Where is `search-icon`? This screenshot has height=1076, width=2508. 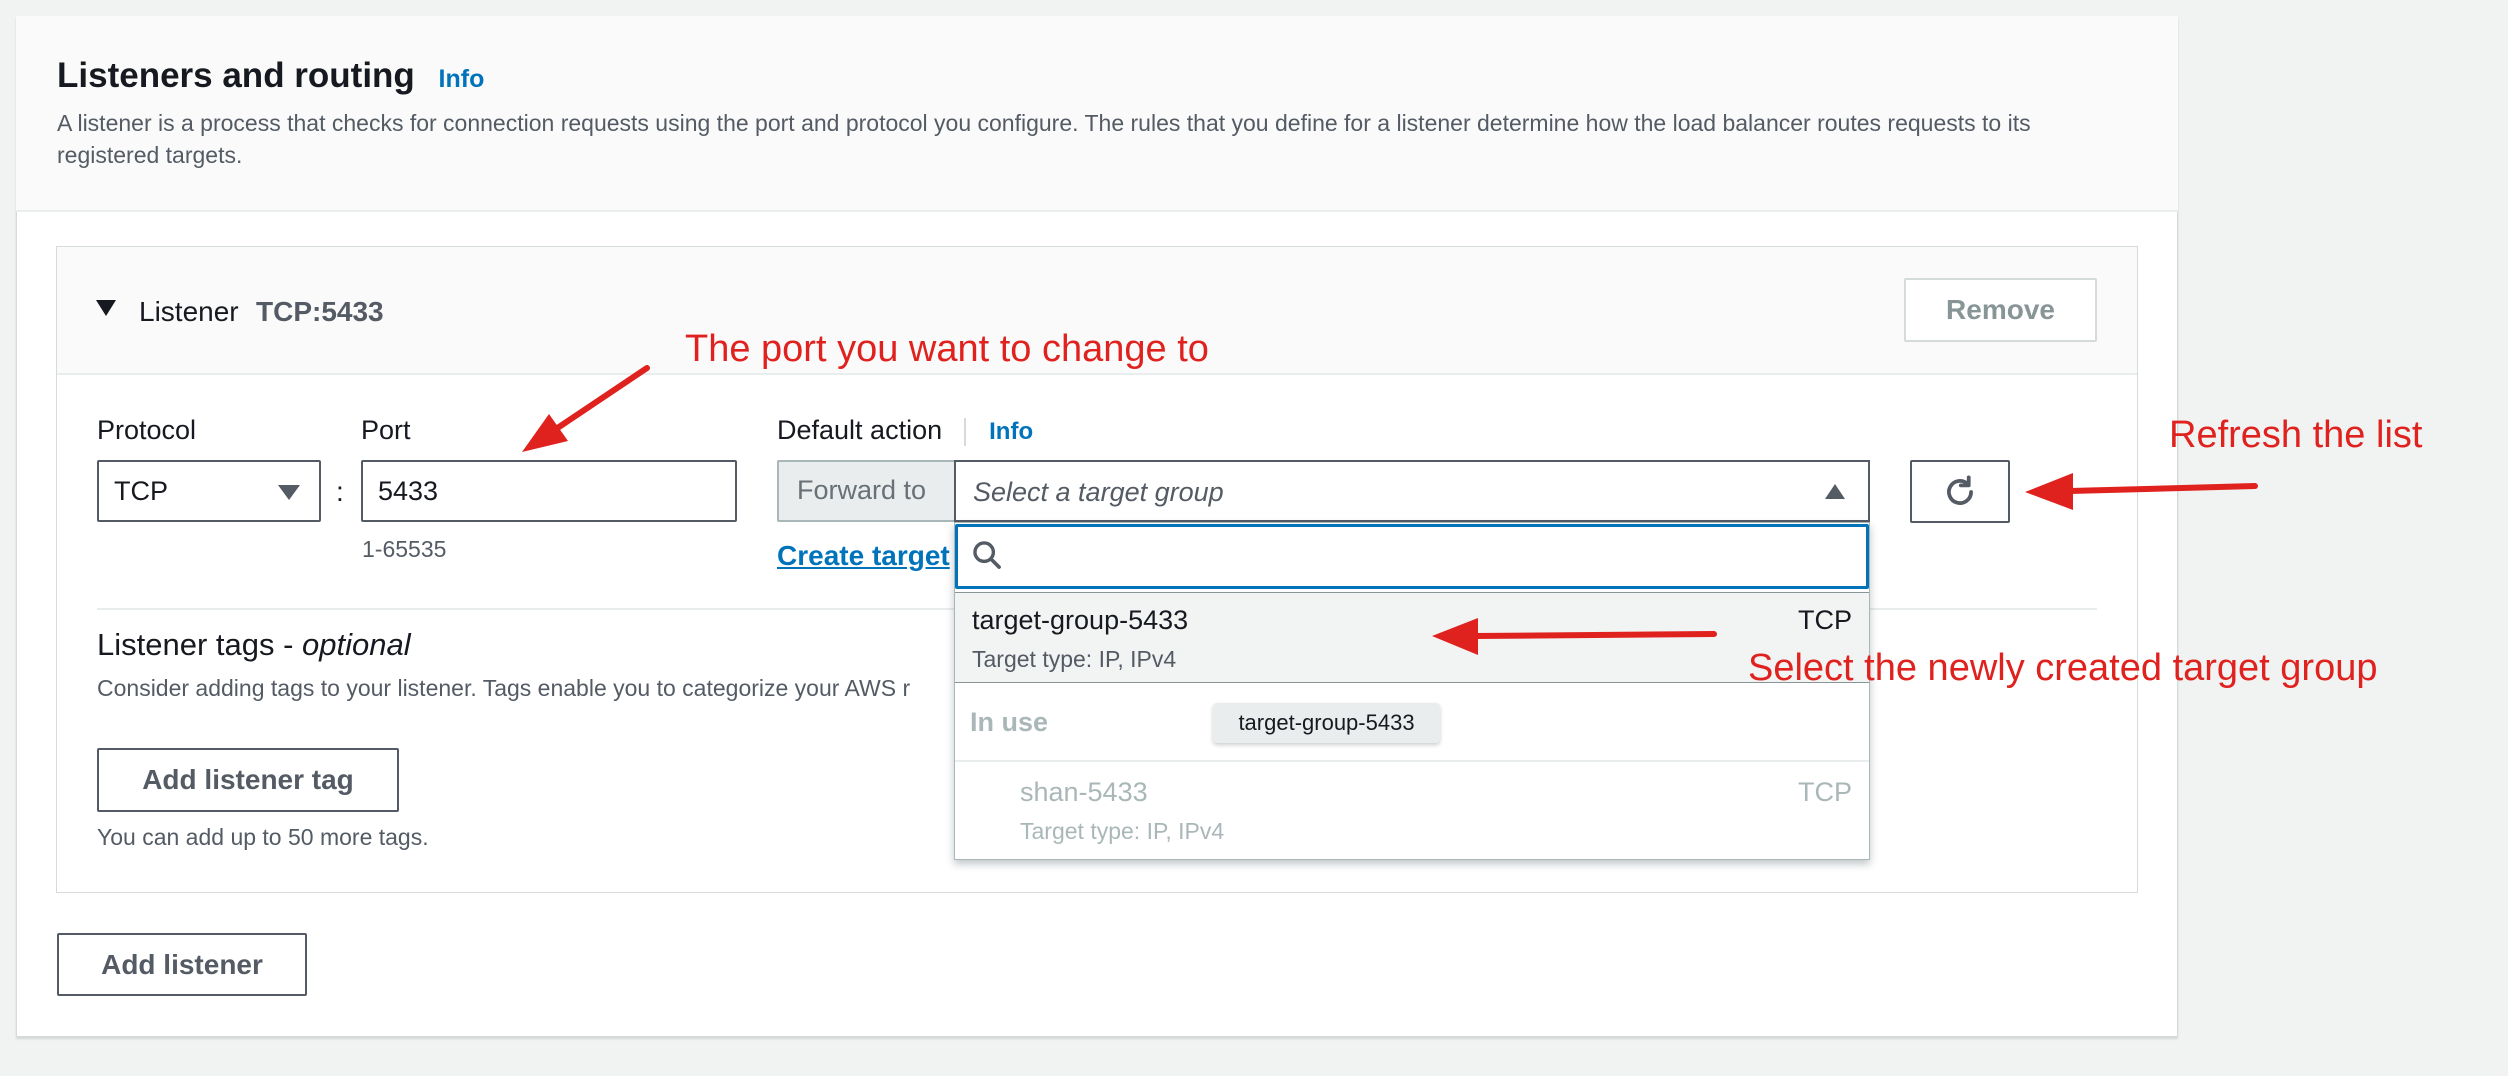
search-icon is located at coordinates (987, 555).